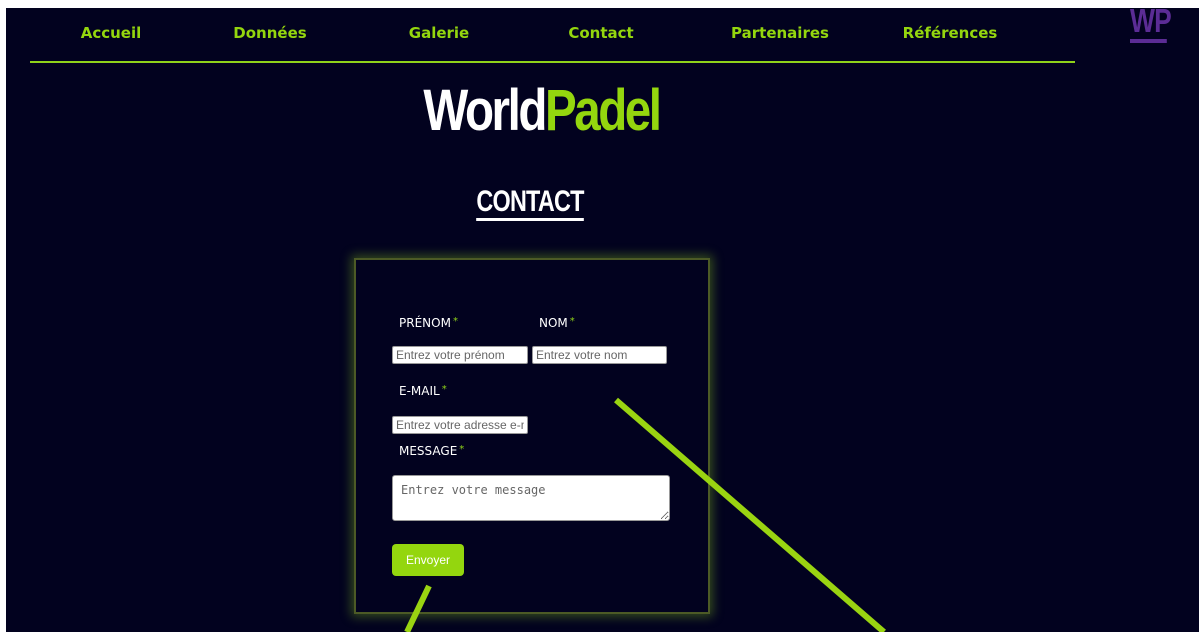 The width and height of the screenshot is (1199, 632). Describe the element at coordinates (780, 33) in the screenshot. I see `nav-item-partenaires: Partenaires` at that location.